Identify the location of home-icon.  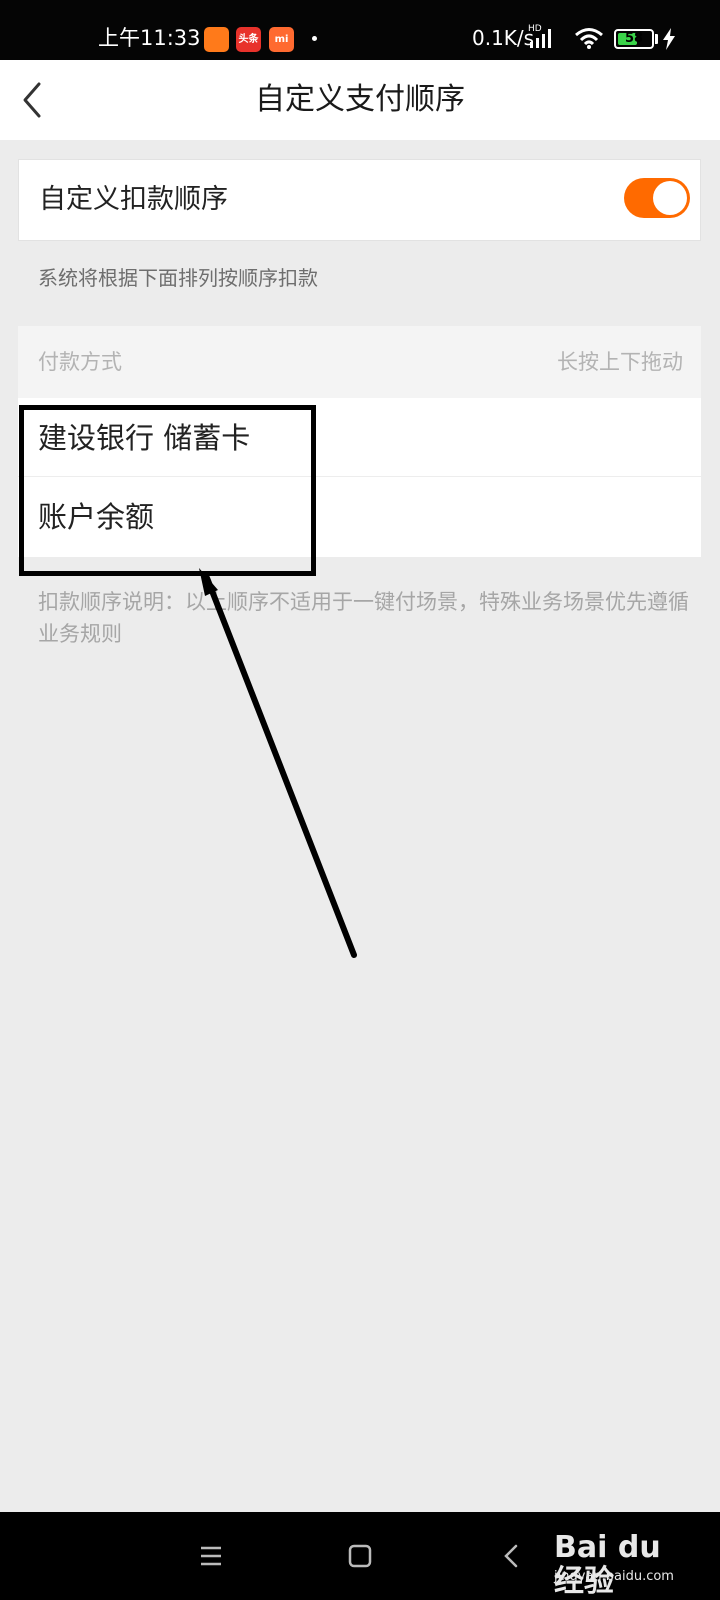
(360, 1556).